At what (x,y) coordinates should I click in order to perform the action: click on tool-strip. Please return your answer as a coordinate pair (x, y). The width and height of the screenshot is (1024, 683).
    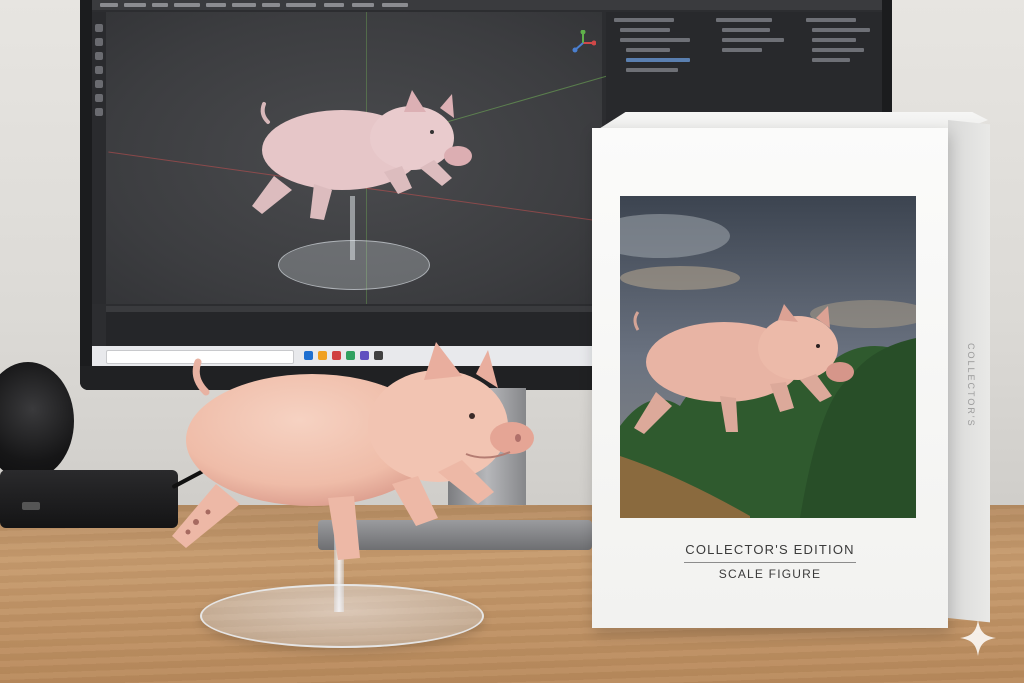
    Looking at the image, I should click on (99, 158).